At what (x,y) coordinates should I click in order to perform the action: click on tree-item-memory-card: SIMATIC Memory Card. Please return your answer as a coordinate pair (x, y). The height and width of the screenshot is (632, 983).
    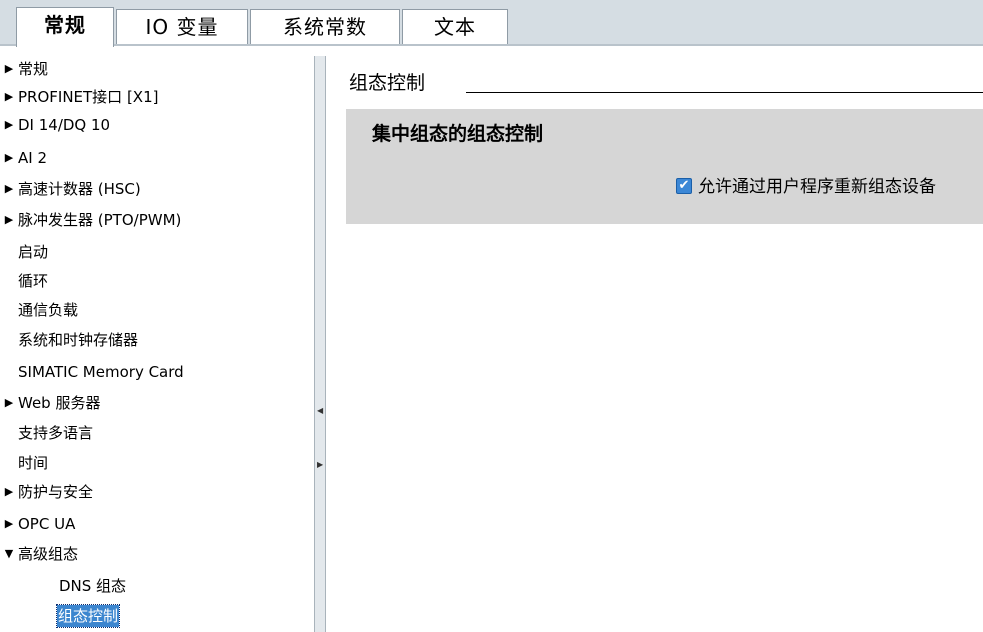
    Looking at the image, I should click on (157, 372).